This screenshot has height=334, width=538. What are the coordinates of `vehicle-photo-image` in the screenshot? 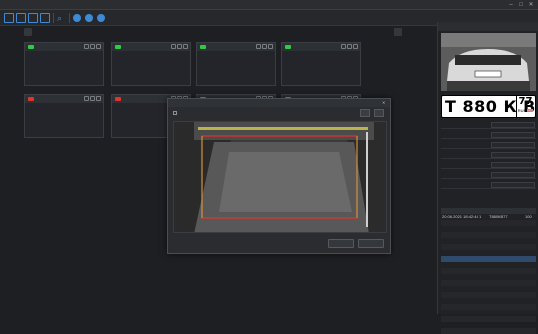 It's located at (488, 62).